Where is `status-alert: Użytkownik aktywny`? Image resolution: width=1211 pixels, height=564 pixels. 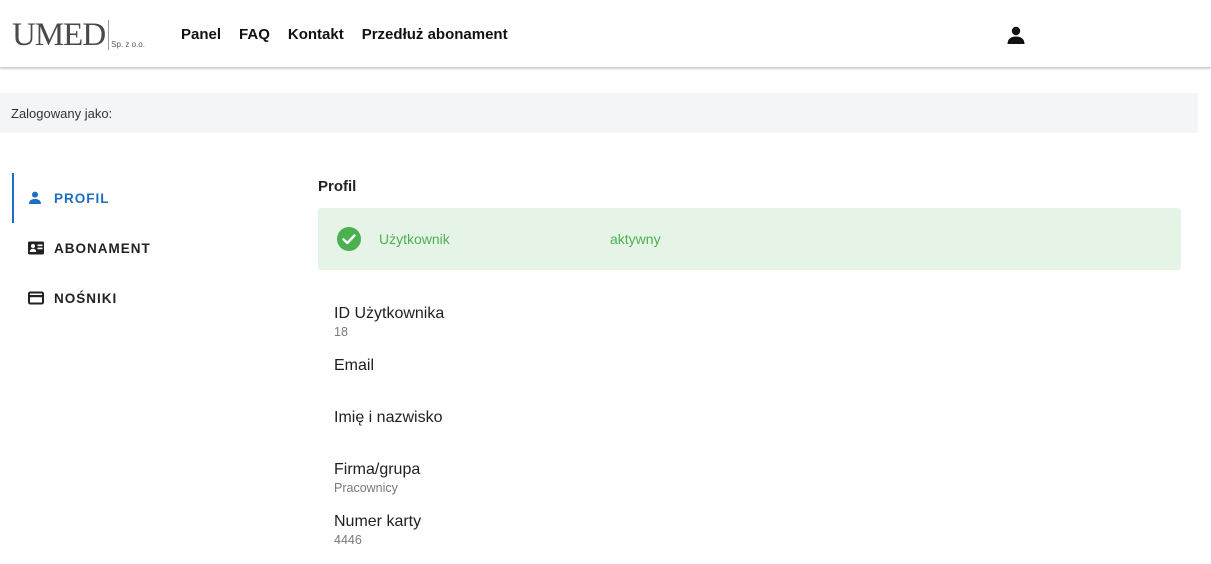
status-alert: Użytkownik aktywny is located at coordinates (749, 239).